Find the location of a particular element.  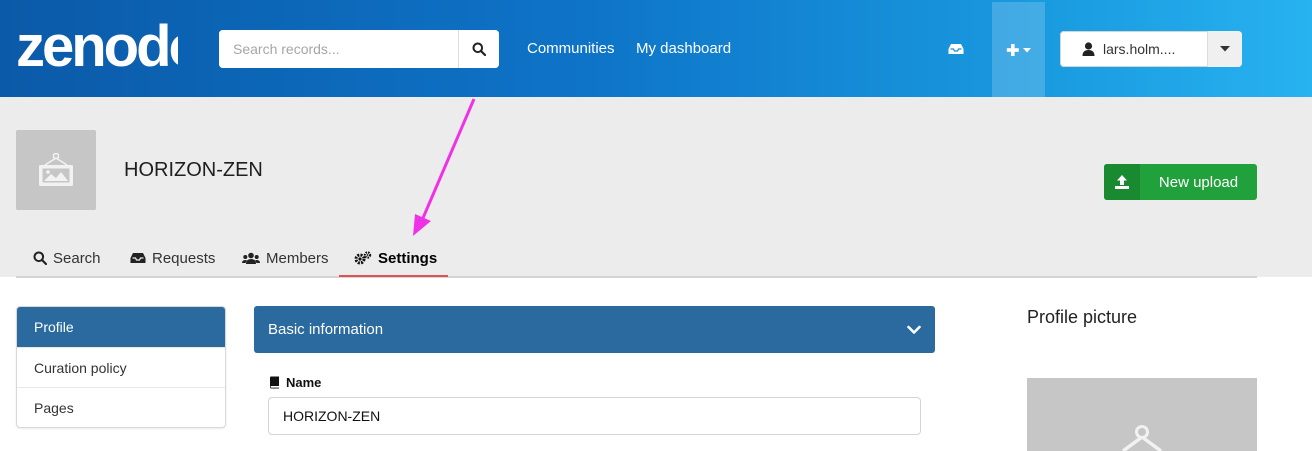

upload-icon-box is located at coordinates (1122, 182).